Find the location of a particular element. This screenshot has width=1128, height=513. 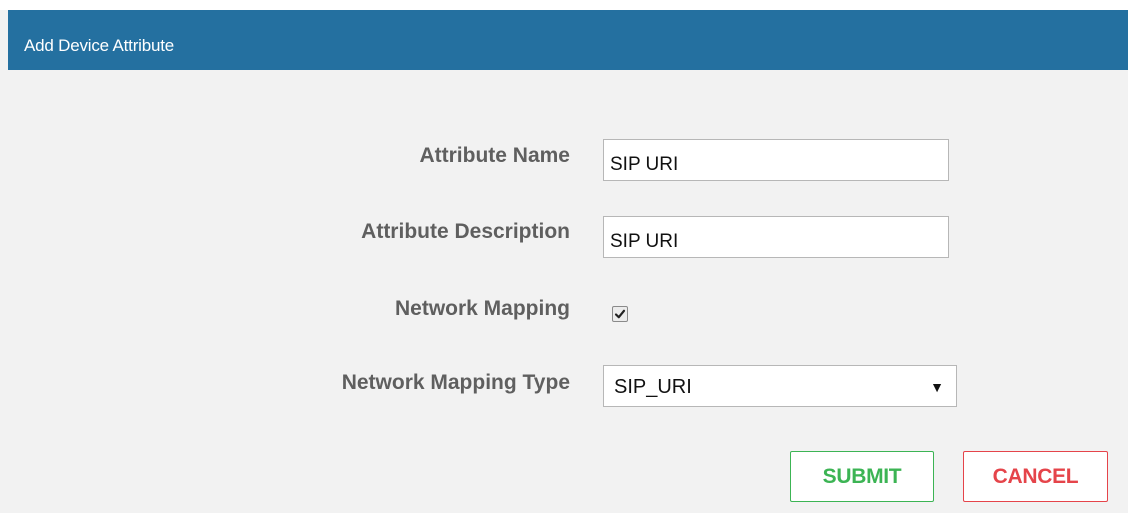

dialog-title: Add Device Attribute is located at coordinates (99, 45).